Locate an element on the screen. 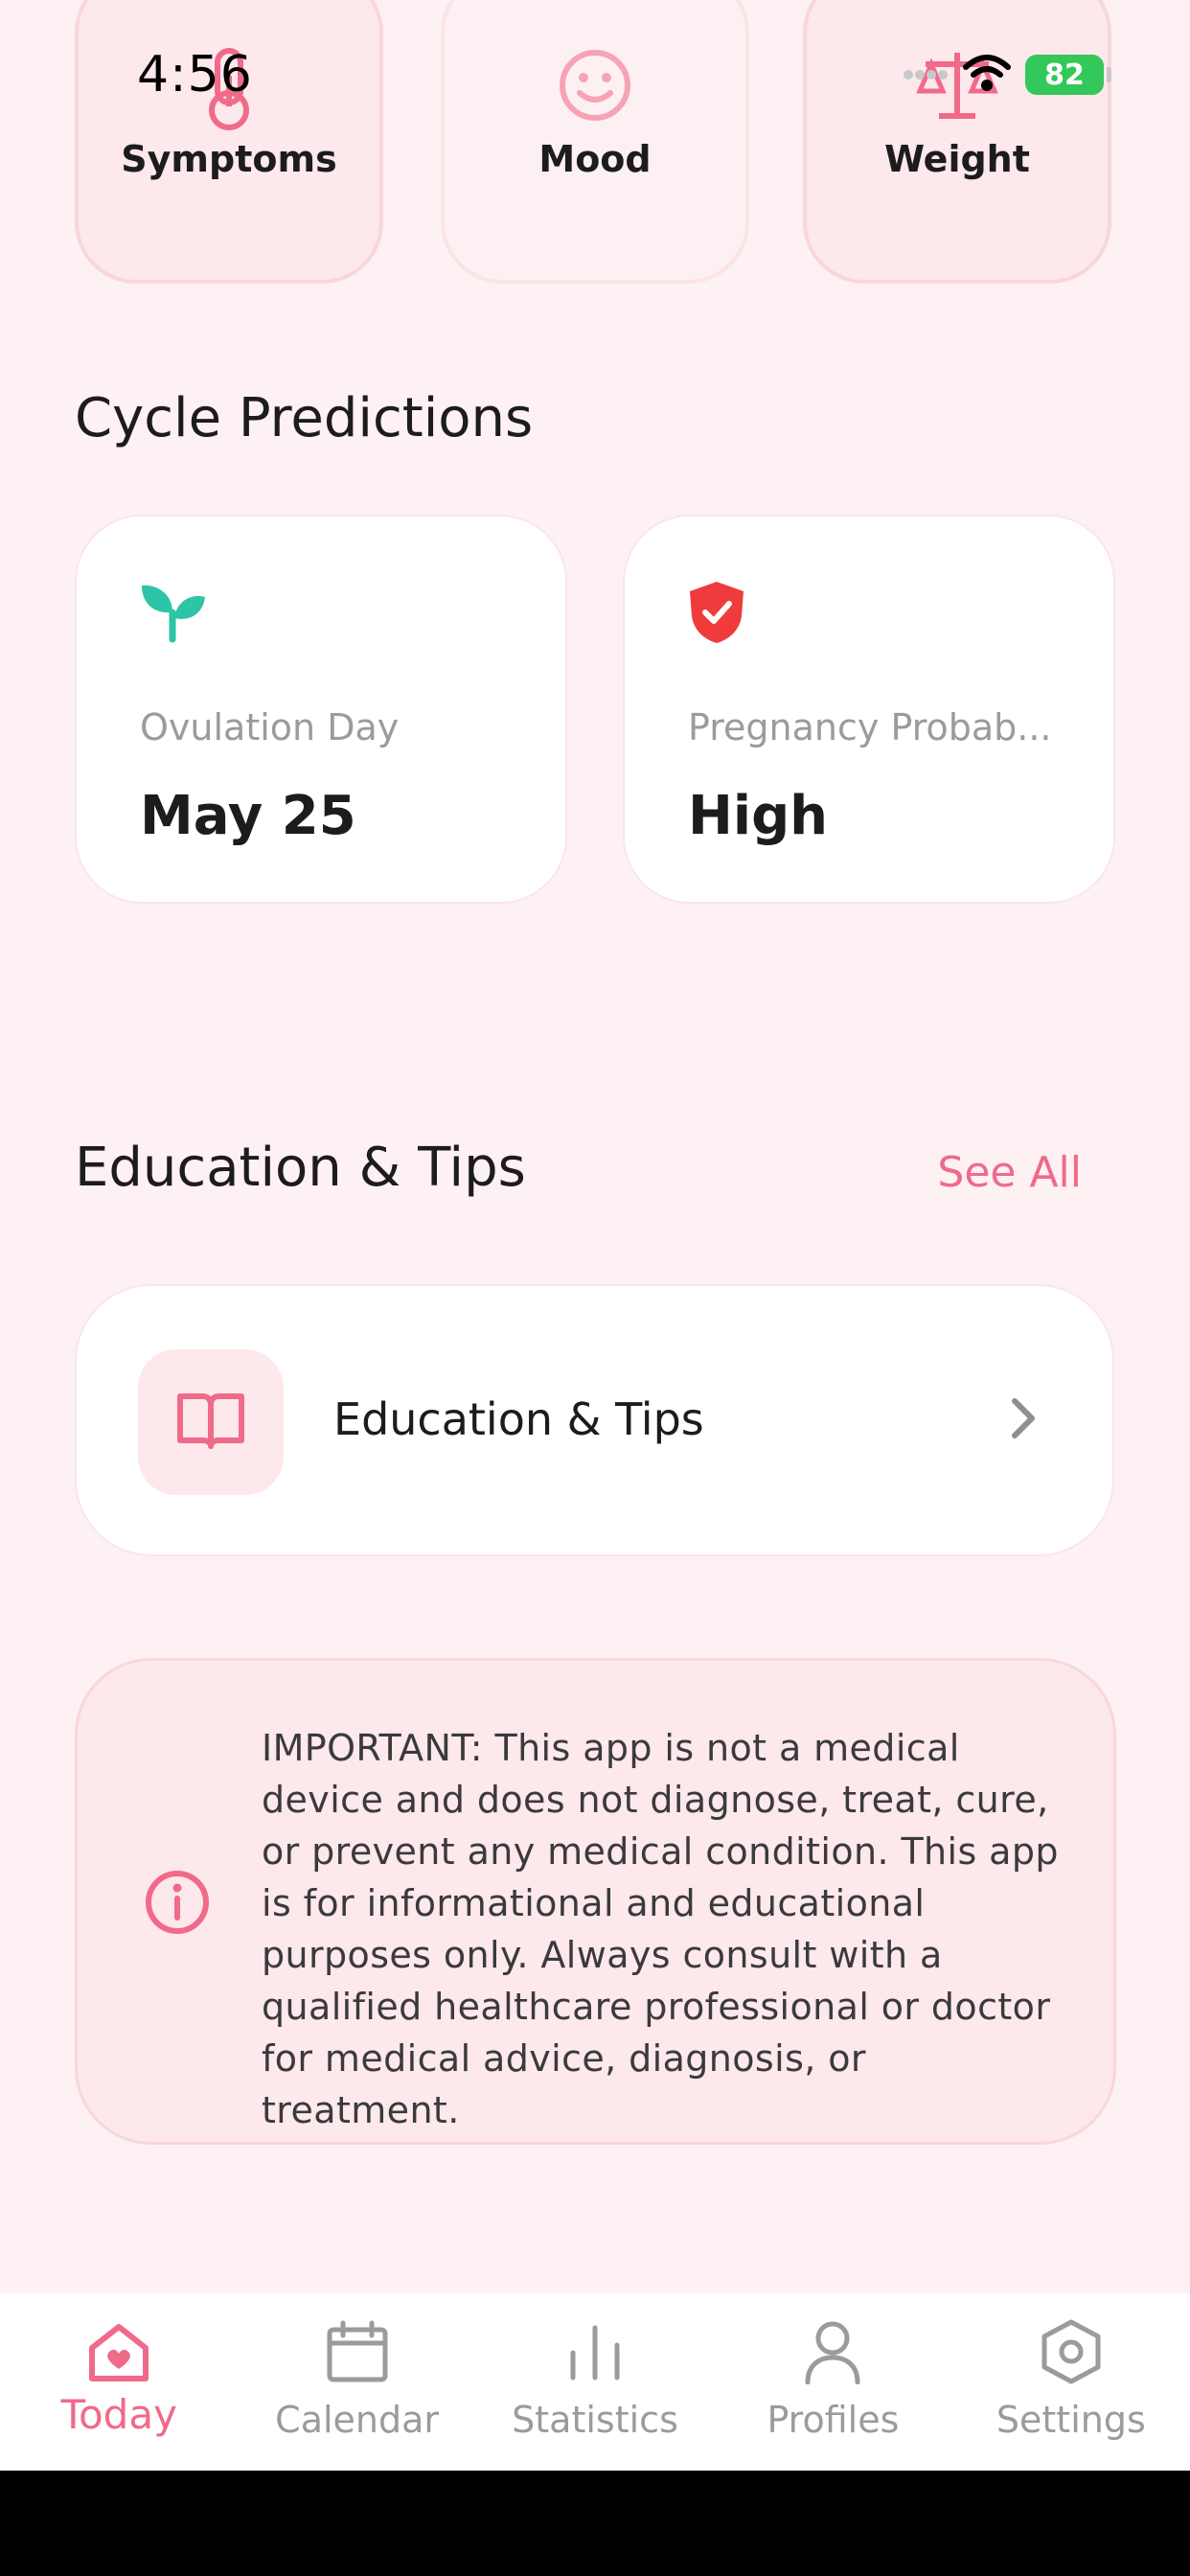  battery-indicator: 82 is located at coordinates (1068, 75).